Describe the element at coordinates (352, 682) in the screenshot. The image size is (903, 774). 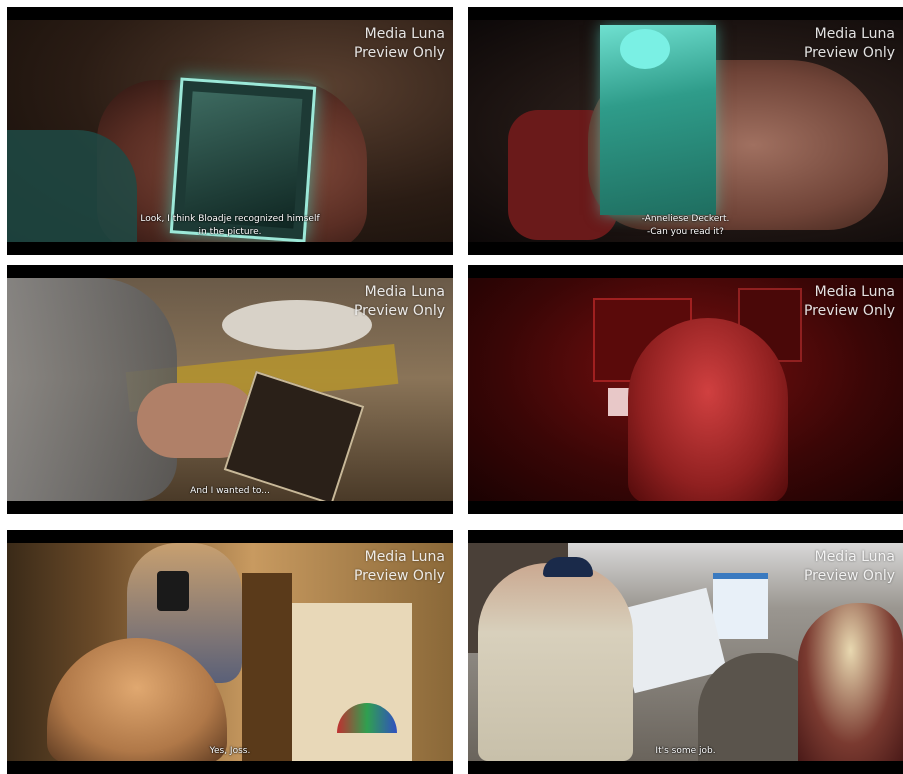
I see `bright-wall` at that location.